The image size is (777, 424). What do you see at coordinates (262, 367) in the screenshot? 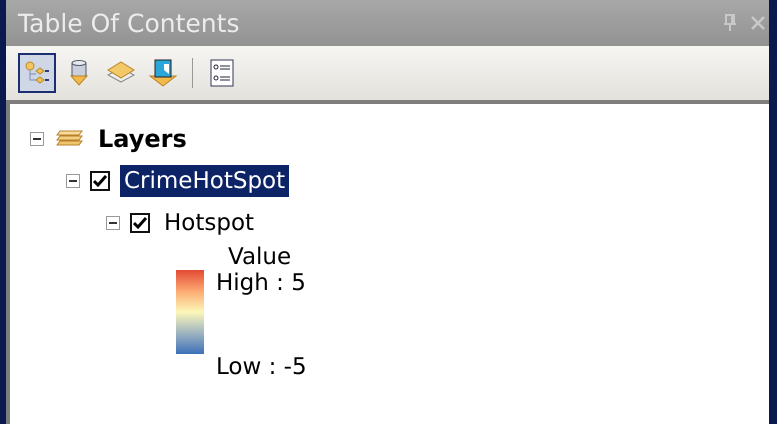
I see `legend-label: Low : -5` at bounding box center [262, 367].